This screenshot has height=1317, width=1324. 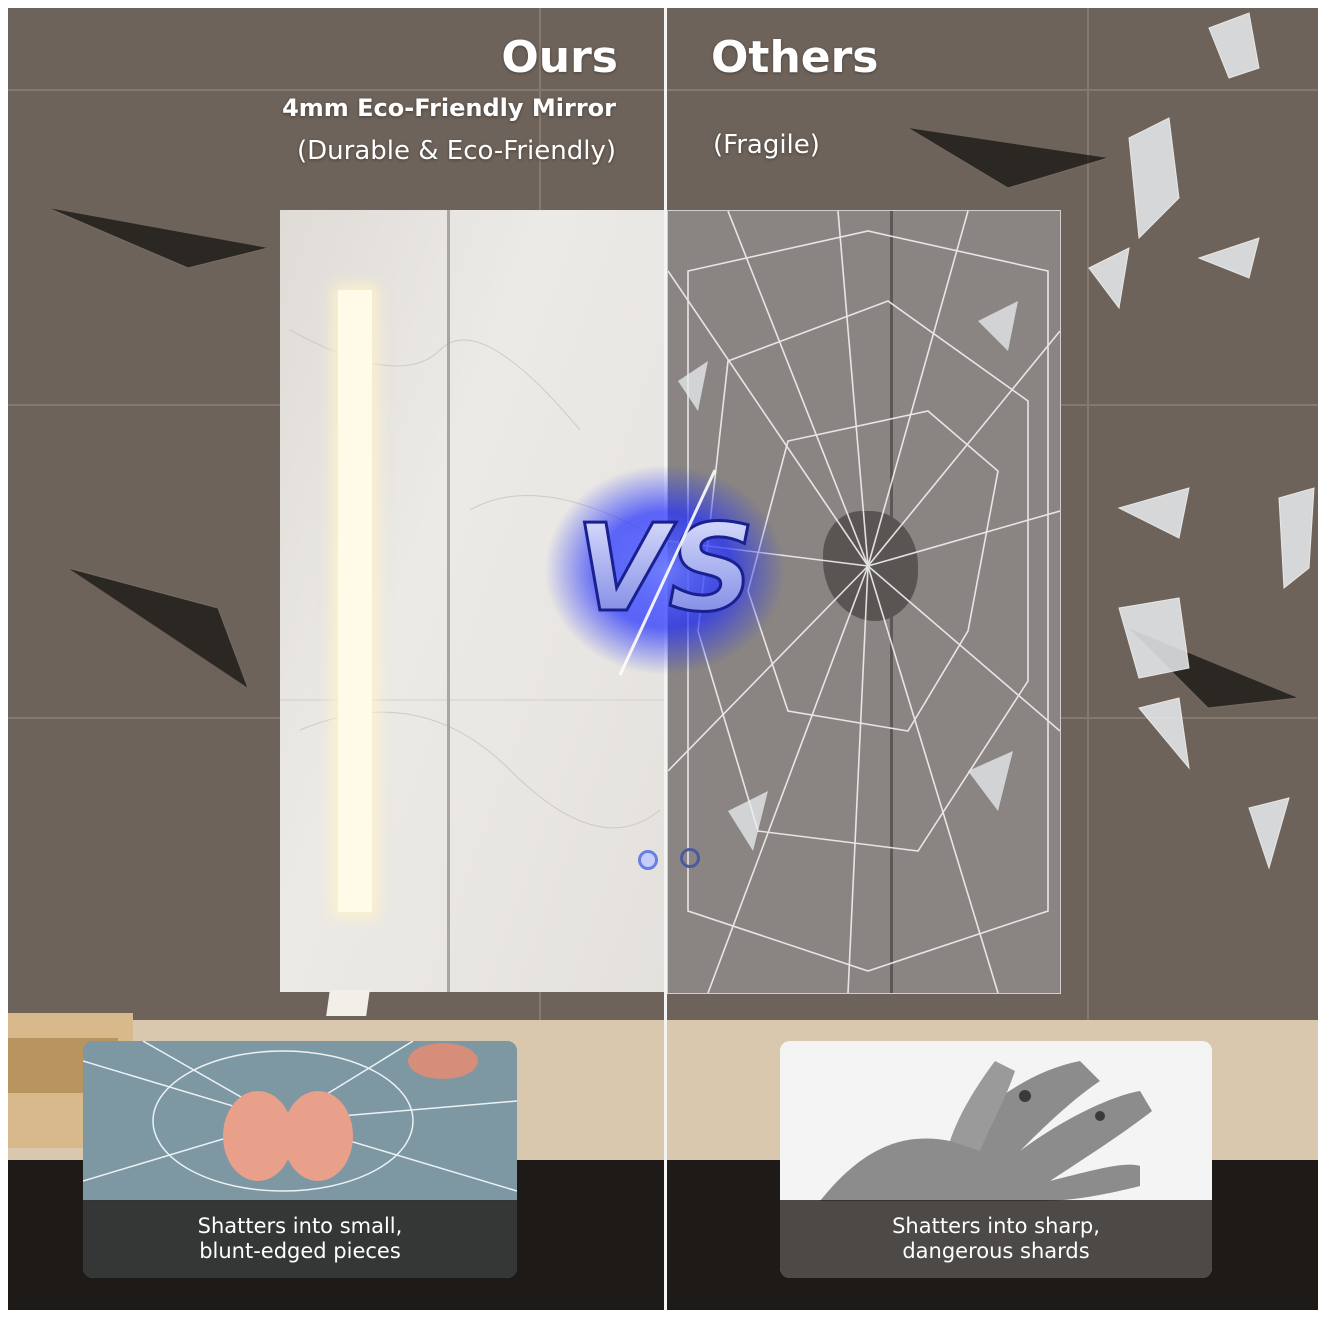 I want to click on inset-photo-others: Shatters into sharp, dangerous shards, so click(x=996, y=1159).